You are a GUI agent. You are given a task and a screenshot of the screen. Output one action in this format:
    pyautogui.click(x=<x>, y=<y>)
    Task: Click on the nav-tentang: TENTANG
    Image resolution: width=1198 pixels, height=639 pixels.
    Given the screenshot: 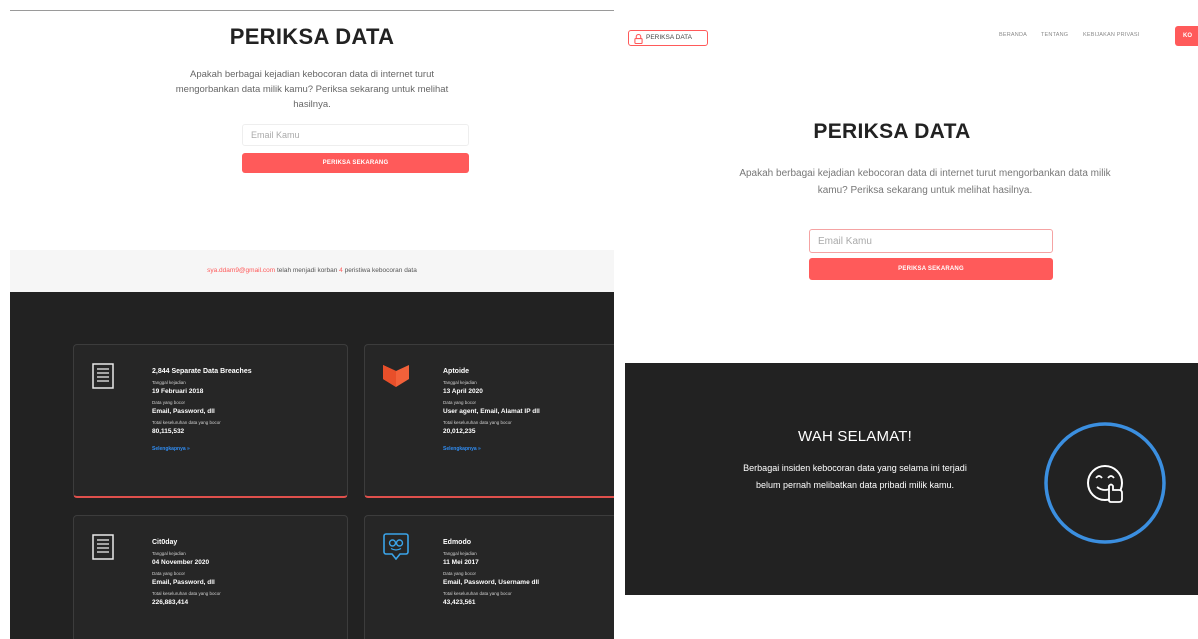 What is the action you would take?
    pyautogui.click(x=1054, y=35)
    